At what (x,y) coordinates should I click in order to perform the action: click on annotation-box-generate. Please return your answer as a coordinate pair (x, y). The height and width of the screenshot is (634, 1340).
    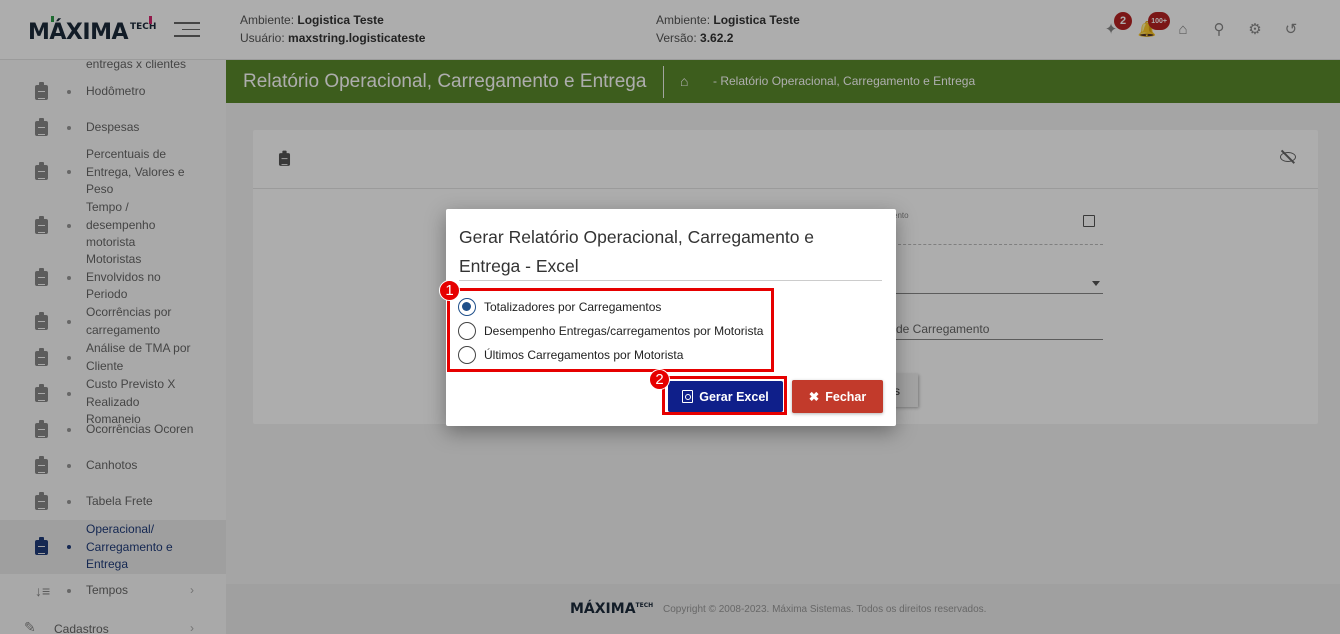
    Looking at the image, I should click on (724, 395).